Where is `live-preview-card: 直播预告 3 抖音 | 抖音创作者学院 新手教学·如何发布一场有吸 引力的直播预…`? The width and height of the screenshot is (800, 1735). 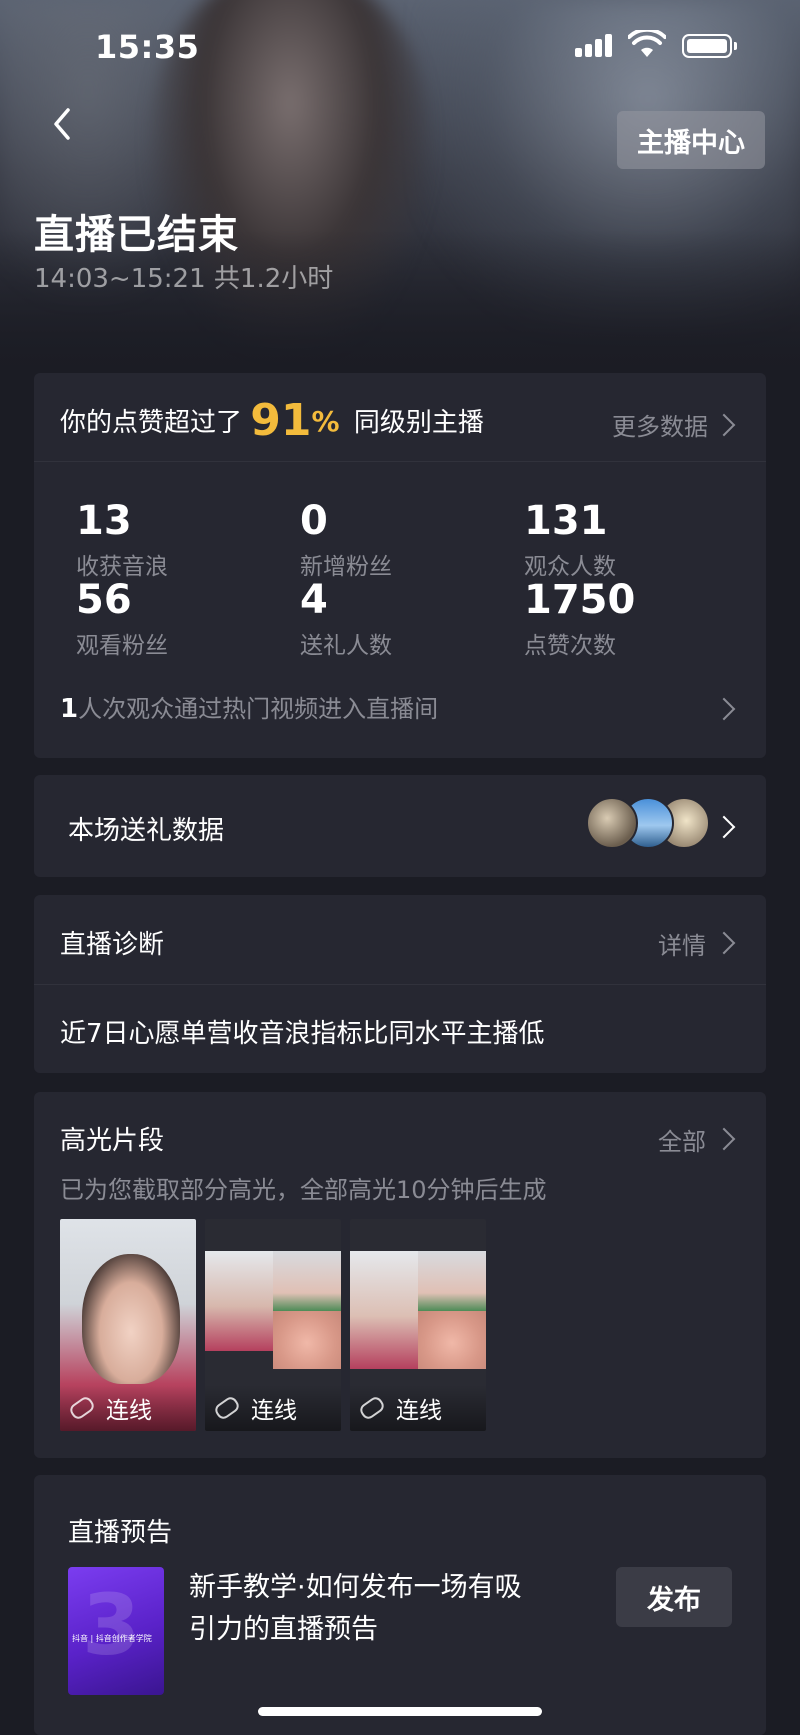 live-preview-card: 直播预告 3 抖音 | 抖音创作者学院 新手教学·如何发布一场有吸 引力的直播预… is located at coordinates (400, 1605).